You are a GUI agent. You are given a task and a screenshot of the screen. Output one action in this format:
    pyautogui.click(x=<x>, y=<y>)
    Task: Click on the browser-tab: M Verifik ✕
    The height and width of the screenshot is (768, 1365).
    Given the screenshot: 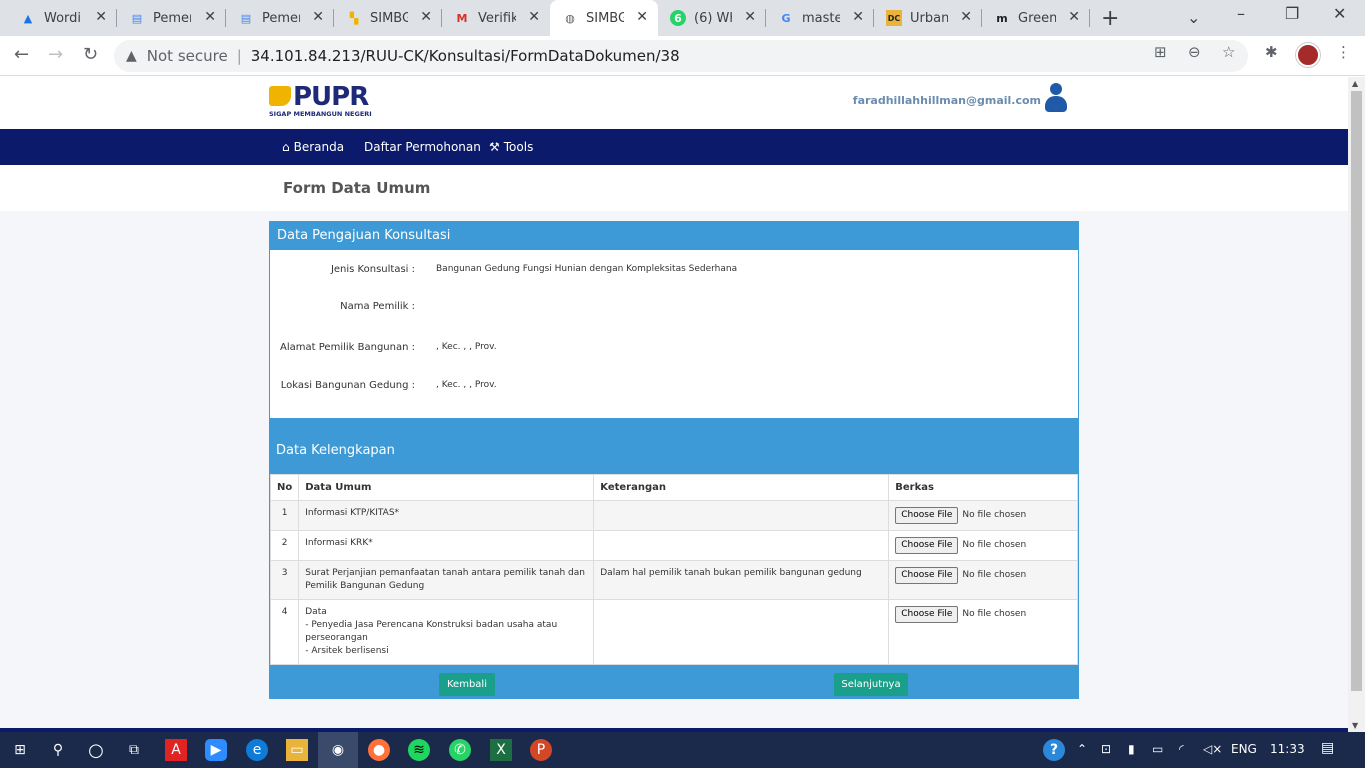 What is the action you would take?
    pyautogui.click(x=496, y=18)
    